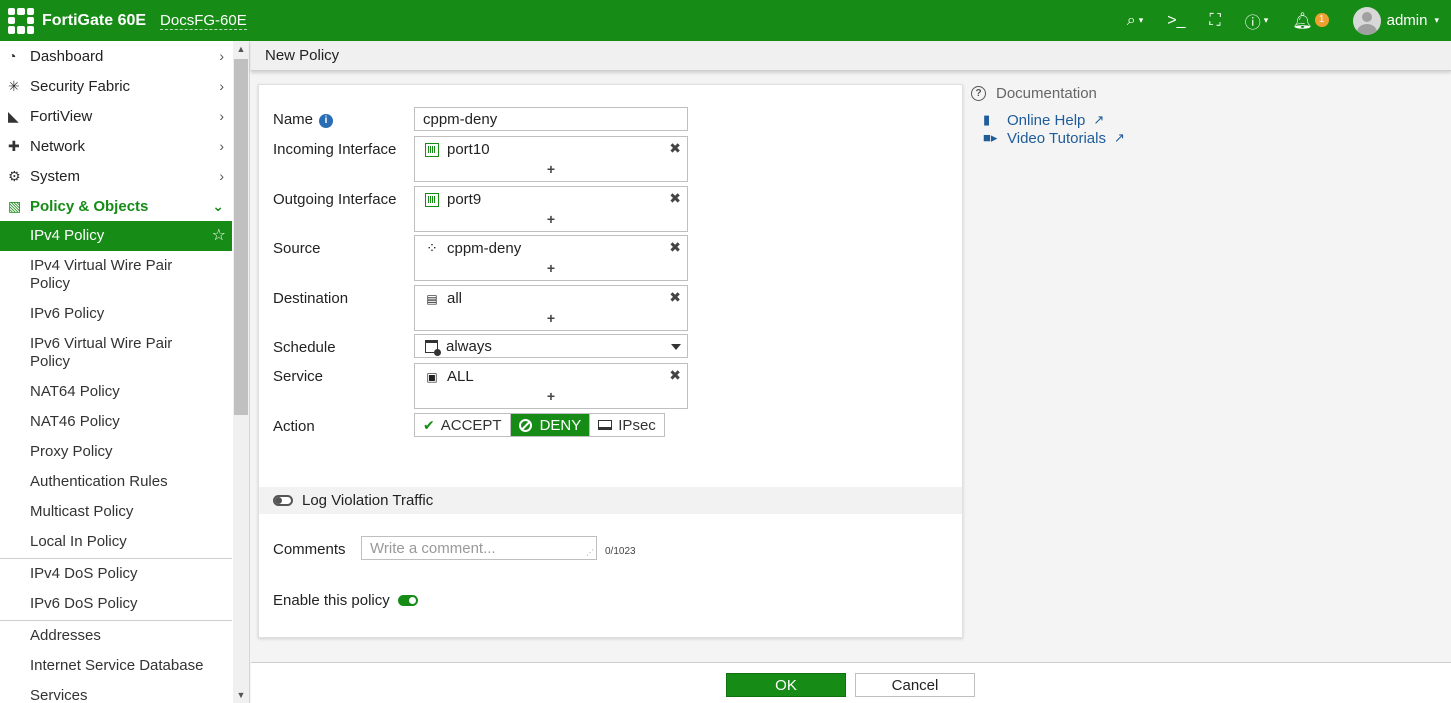 The width and height of the screenshot is (1451, 703). I want to click on fullscreen-button: ⛶, so click(1215, 21).